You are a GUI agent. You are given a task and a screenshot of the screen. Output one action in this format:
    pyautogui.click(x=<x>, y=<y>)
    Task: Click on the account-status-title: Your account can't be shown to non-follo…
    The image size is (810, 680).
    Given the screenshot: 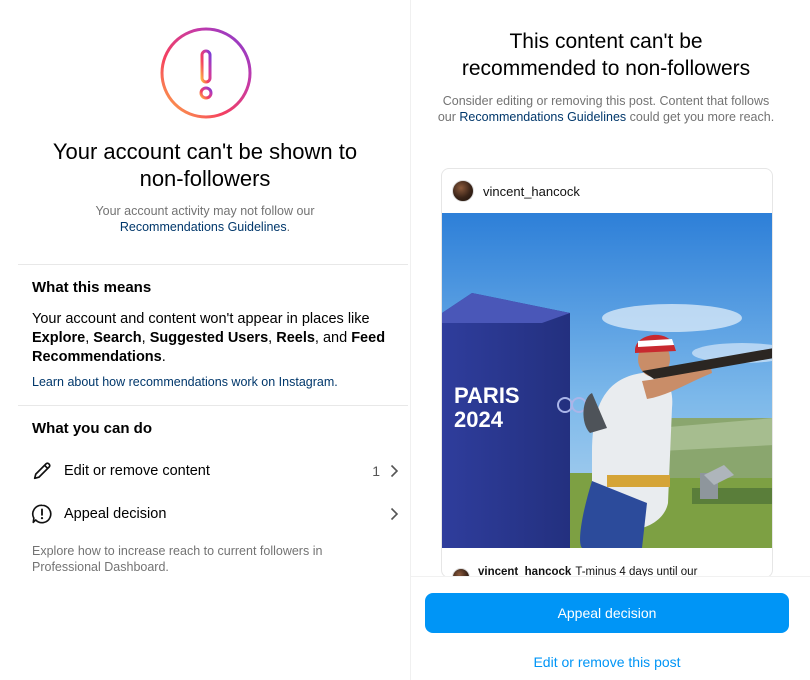 What is the action you would take?
    pyautogui.click(x=205, y=165)
    